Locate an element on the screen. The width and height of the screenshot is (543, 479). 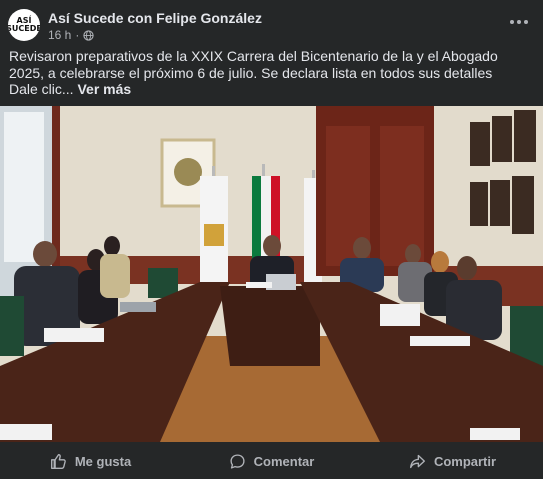
page-avatar: ASÍ SUCEDE is located at coordinates (24, 25).